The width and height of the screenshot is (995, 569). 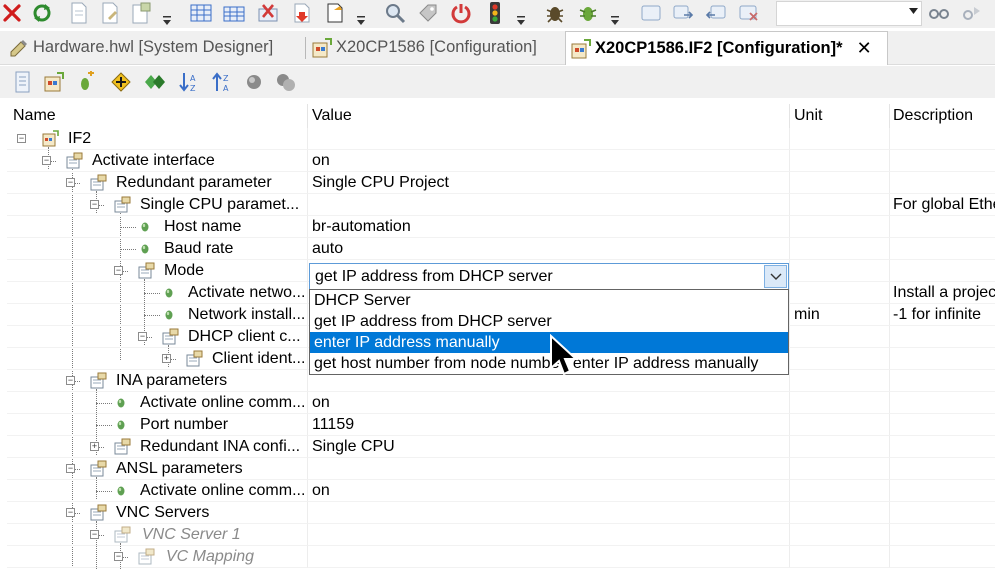 I want to click on bug-run-icon, so click(x=588, y=13).